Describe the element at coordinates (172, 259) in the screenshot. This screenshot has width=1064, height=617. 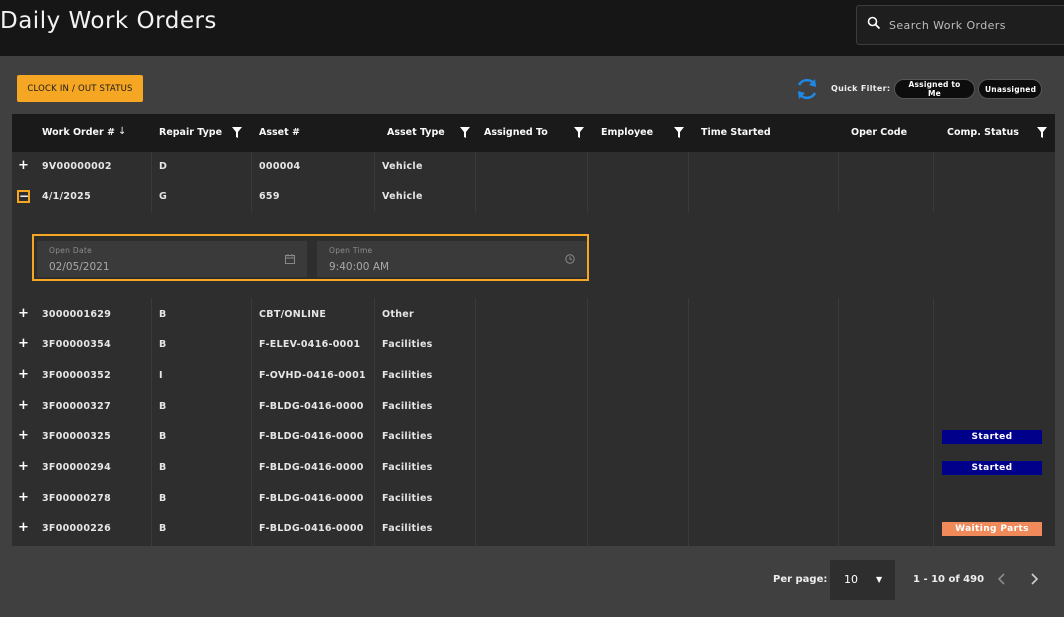
I see `open-date-field: Open Date 02/05/2021` at that location.